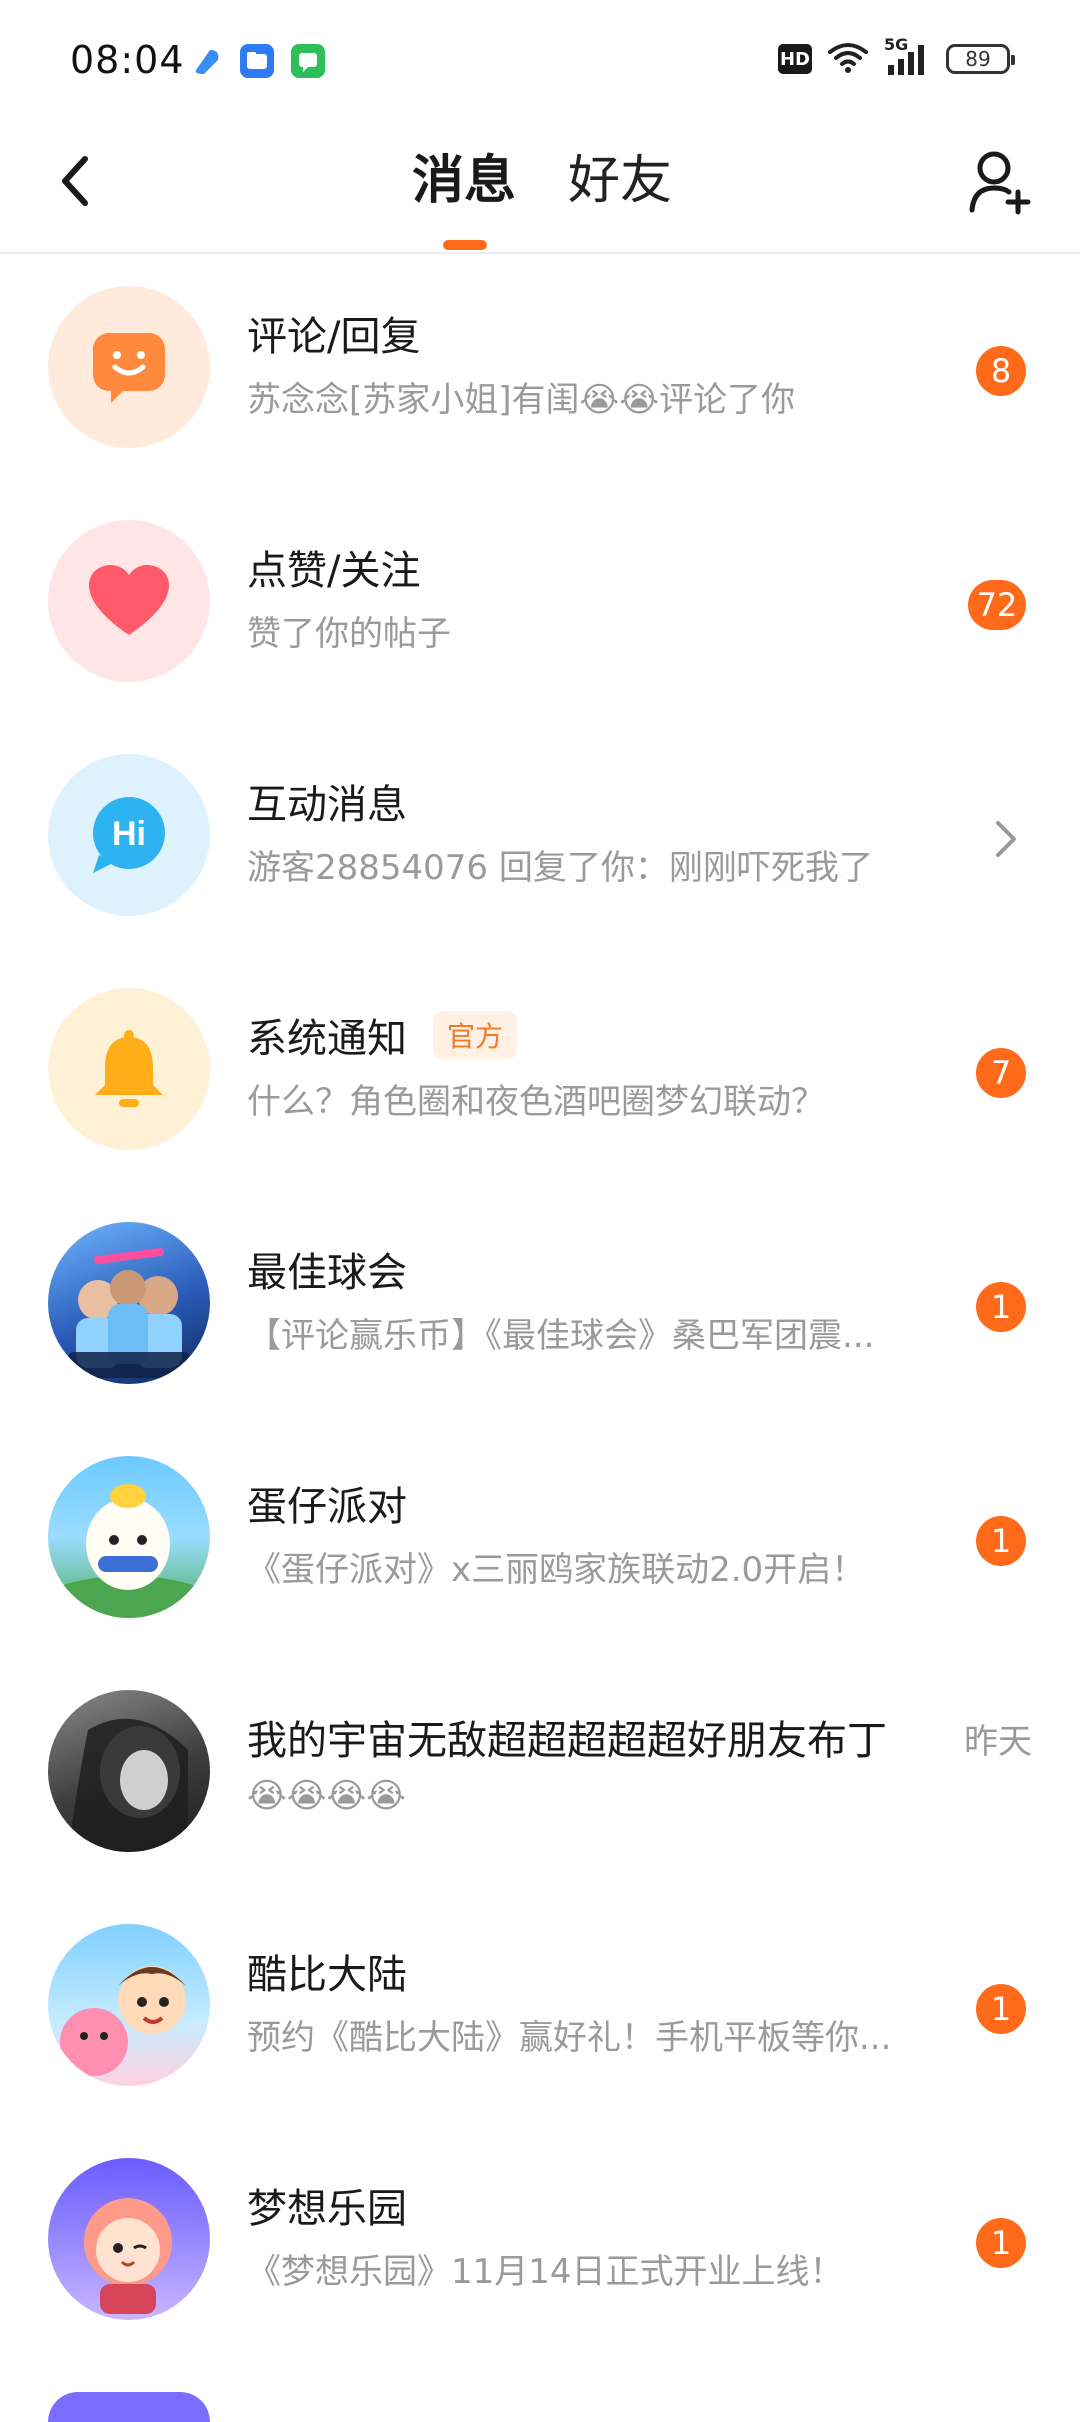 This screenshot has height=2422, width=1080. What do you see at coordinates (1001, 1073) in the screenshot?
I see `unread-badge: 7` at bounding box center [1001, 1073].